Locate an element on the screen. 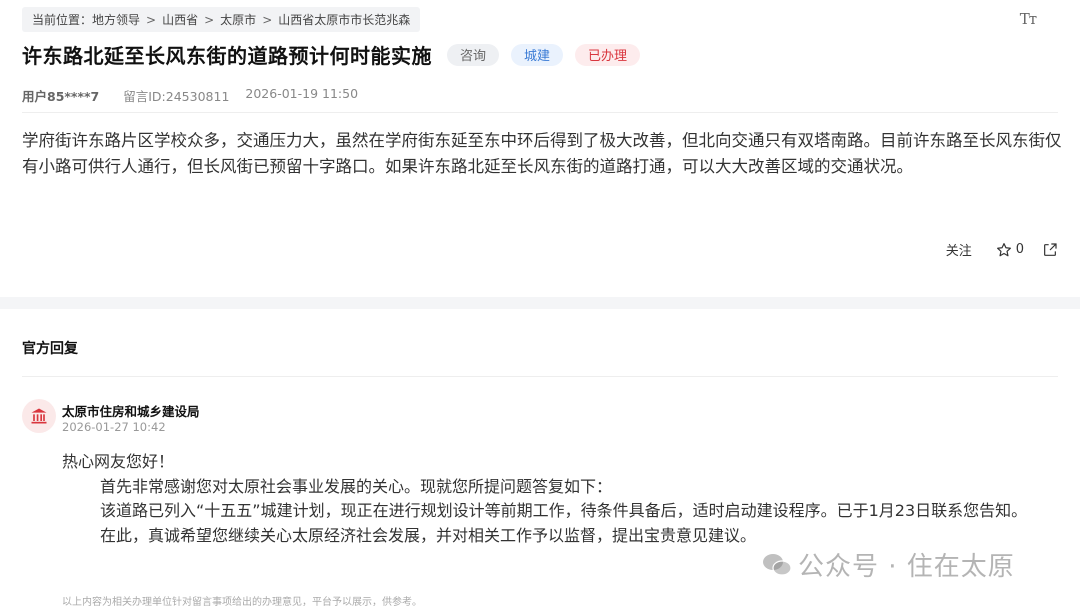  tag-urban-construction: 城建 is located at coordinates (537, 54).